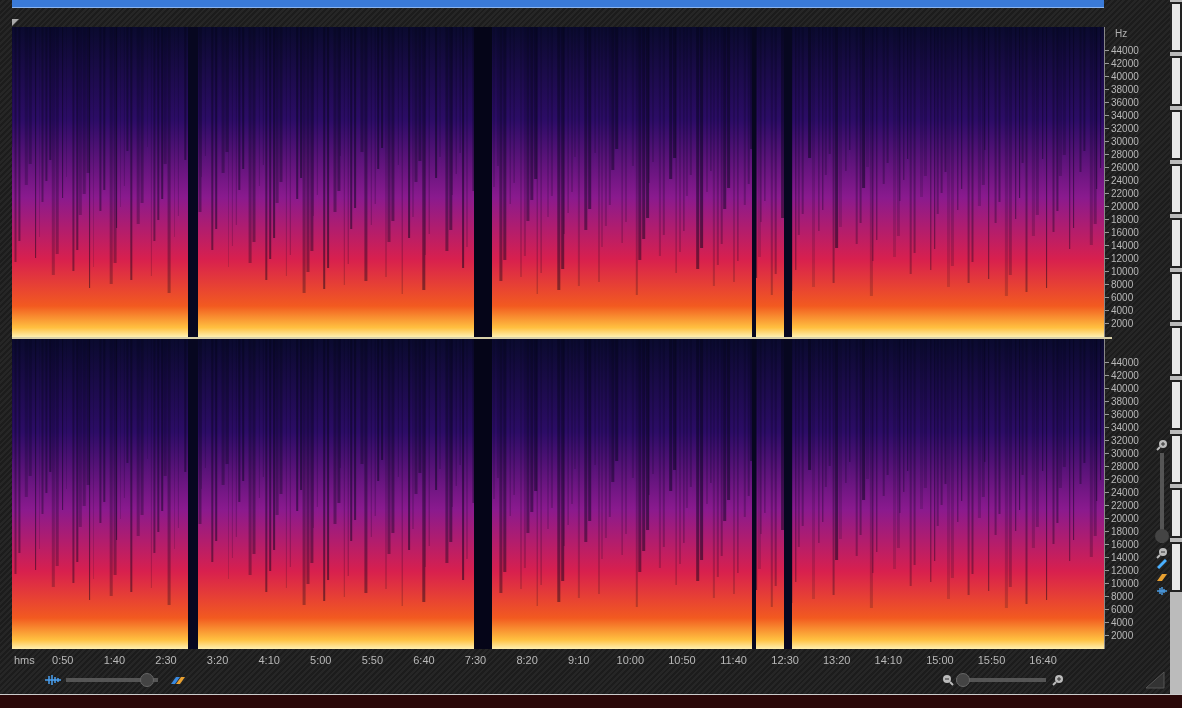 The width and height of the screenshot is (1182, 708). Describe the element at coordinates (269, 660) in the screenshot. I see `time-tick-label: 4:10` at that location.